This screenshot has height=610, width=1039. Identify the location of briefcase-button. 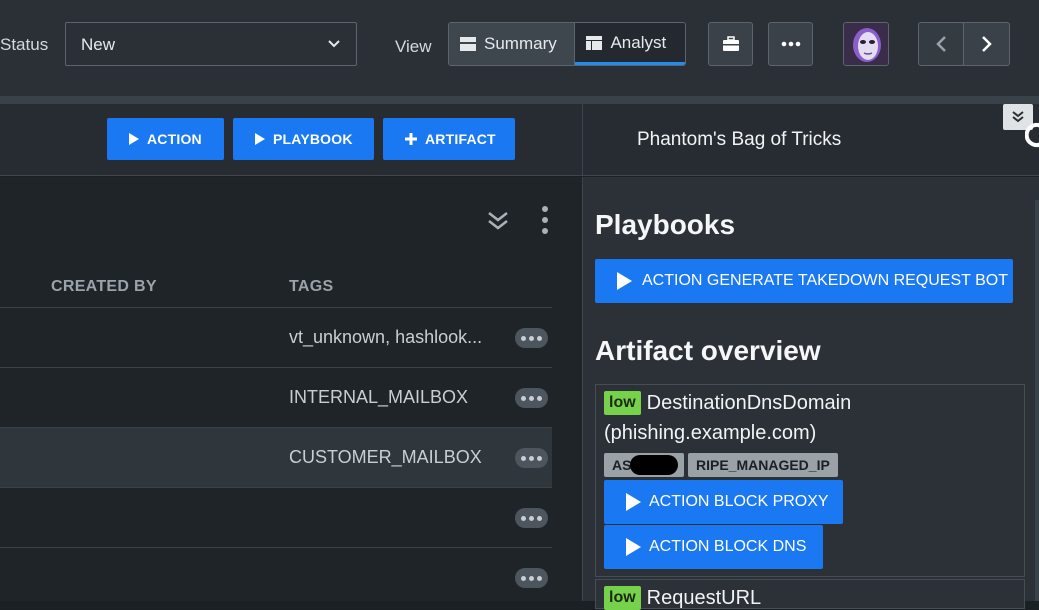
(730, 44).